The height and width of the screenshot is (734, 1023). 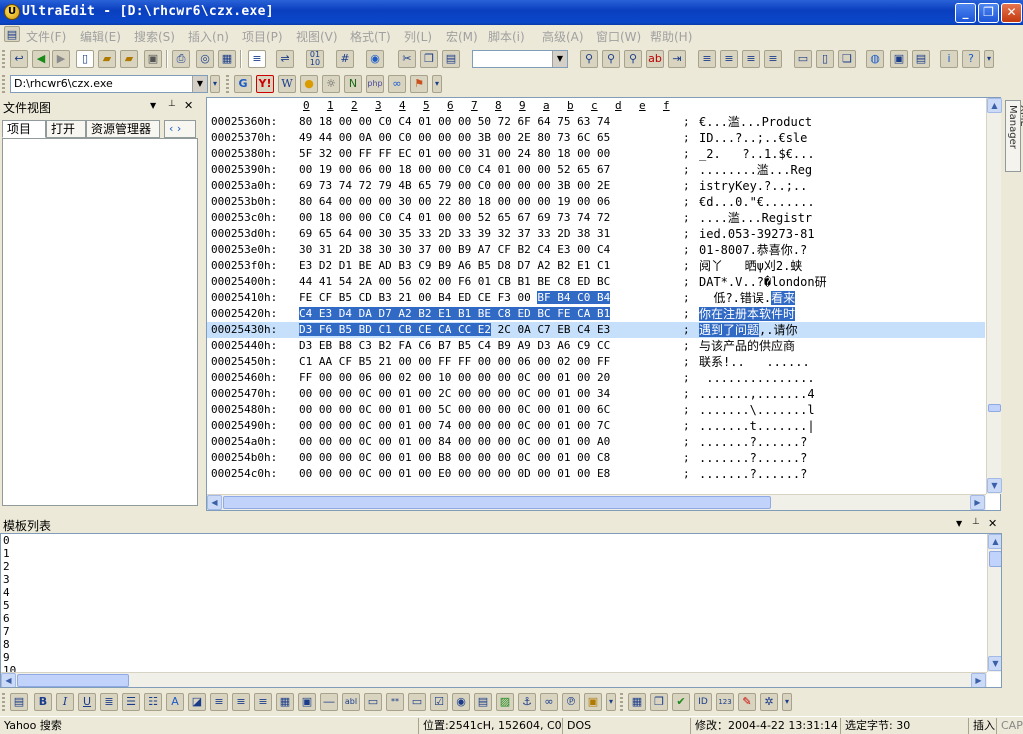 What do you see at coordinates (6, 631) in the screenshot?
I see `template-list-item: 7` at bounding box center [6, 631].